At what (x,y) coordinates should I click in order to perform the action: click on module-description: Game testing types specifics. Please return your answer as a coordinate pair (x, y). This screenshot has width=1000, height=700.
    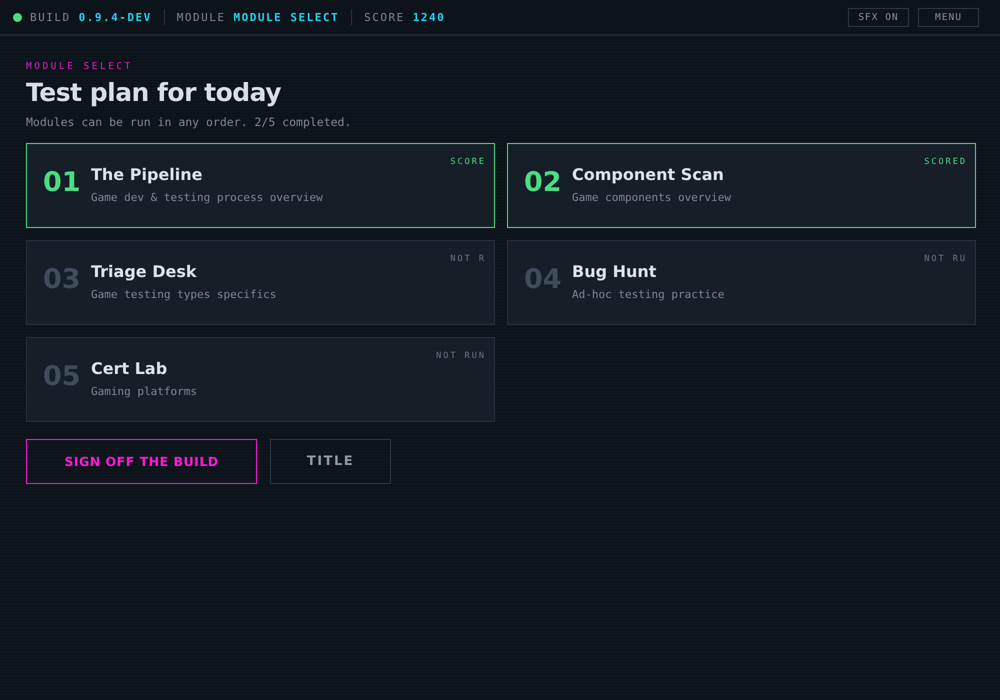
    Looking at the image, I should click on (183, 294).